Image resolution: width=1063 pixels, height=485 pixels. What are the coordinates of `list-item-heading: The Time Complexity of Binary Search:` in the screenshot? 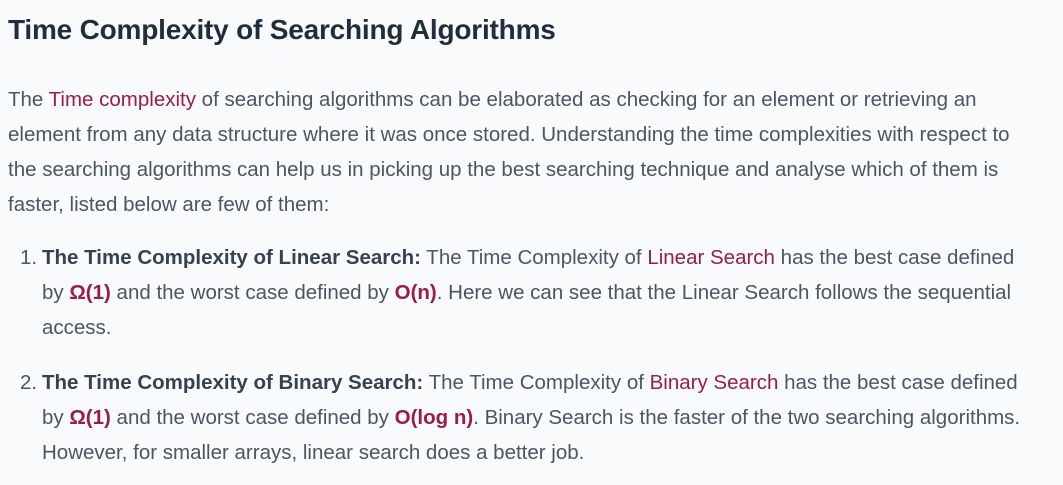 It's located at (233, 382).